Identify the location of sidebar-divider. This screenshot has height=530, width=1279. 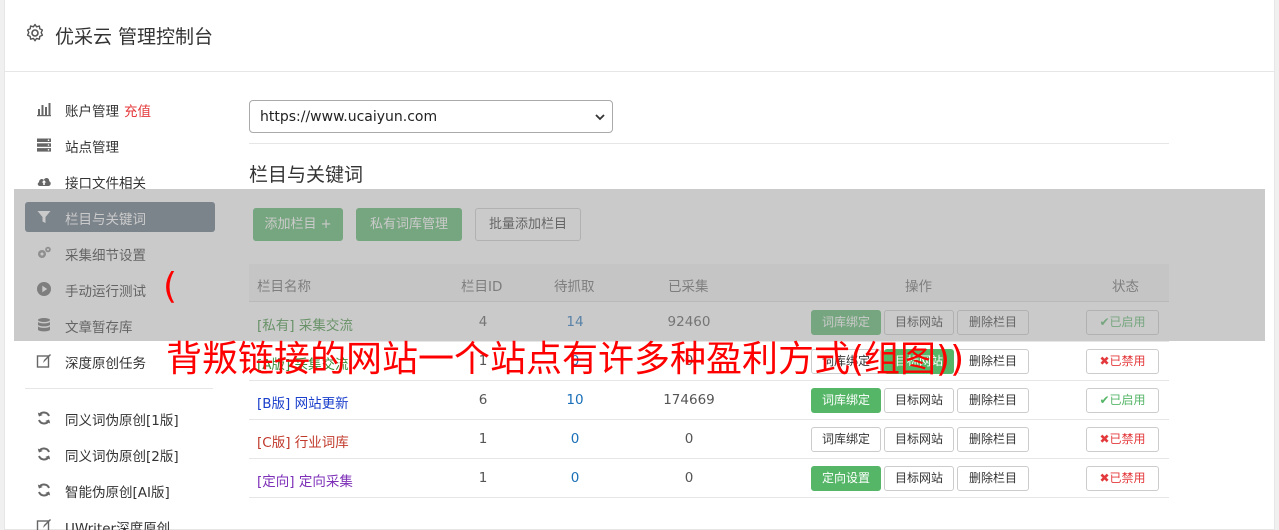
(119, 388).